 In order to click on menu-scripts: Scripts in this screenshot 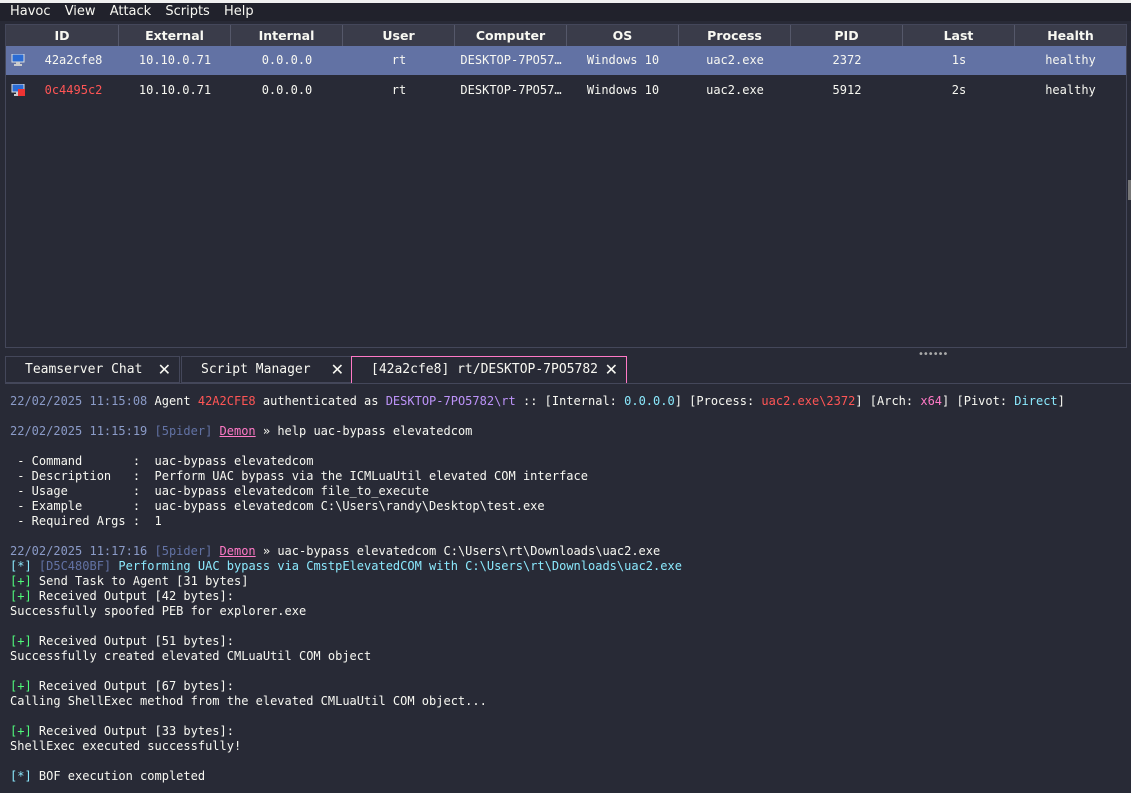, I will do `click(190, 12)`.